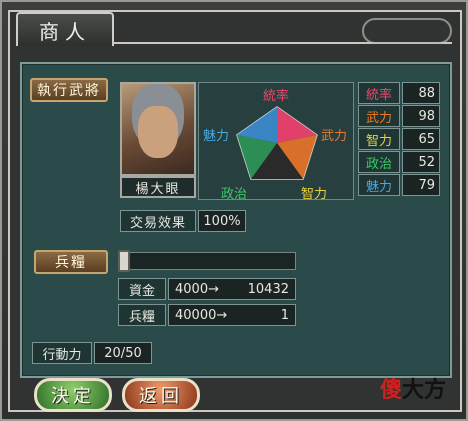  Describe the element at coordinates (123, 353) in the screenshot. I see `action-points-value: 20/50` at that location.